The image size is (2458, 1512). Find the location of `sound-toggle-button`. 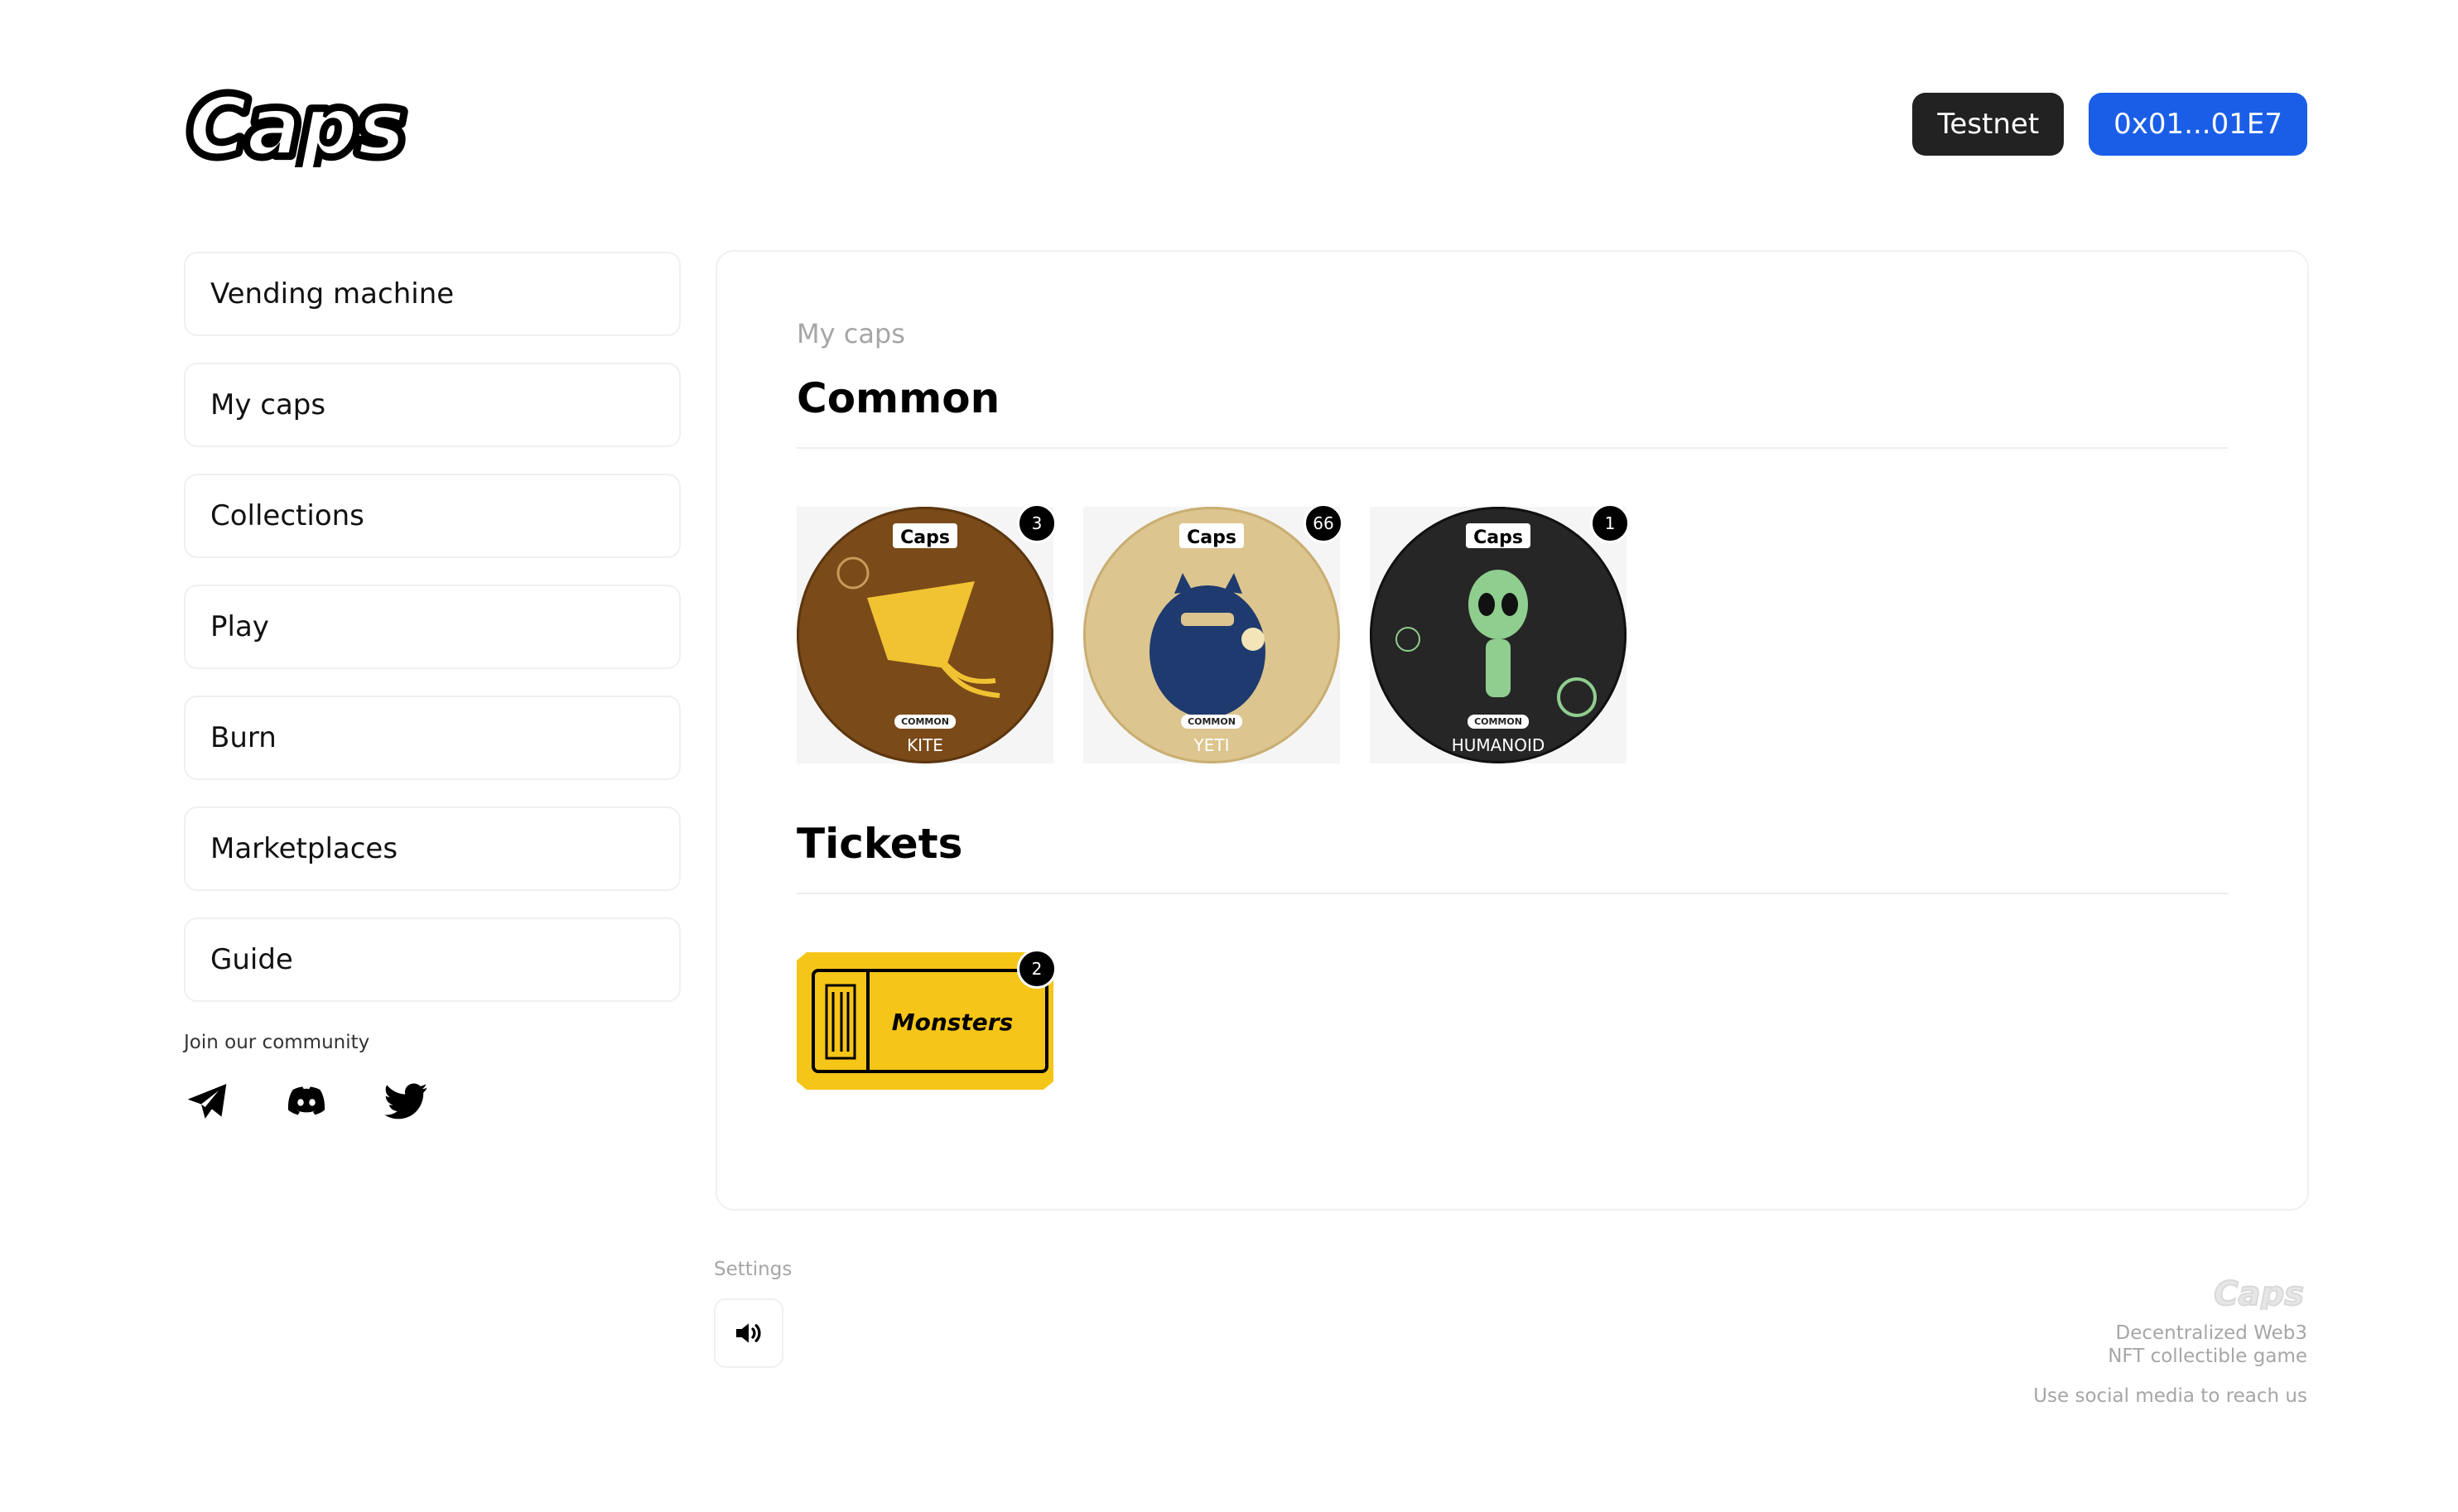

sound-toggle-button is located at coordinates (749, 1333).